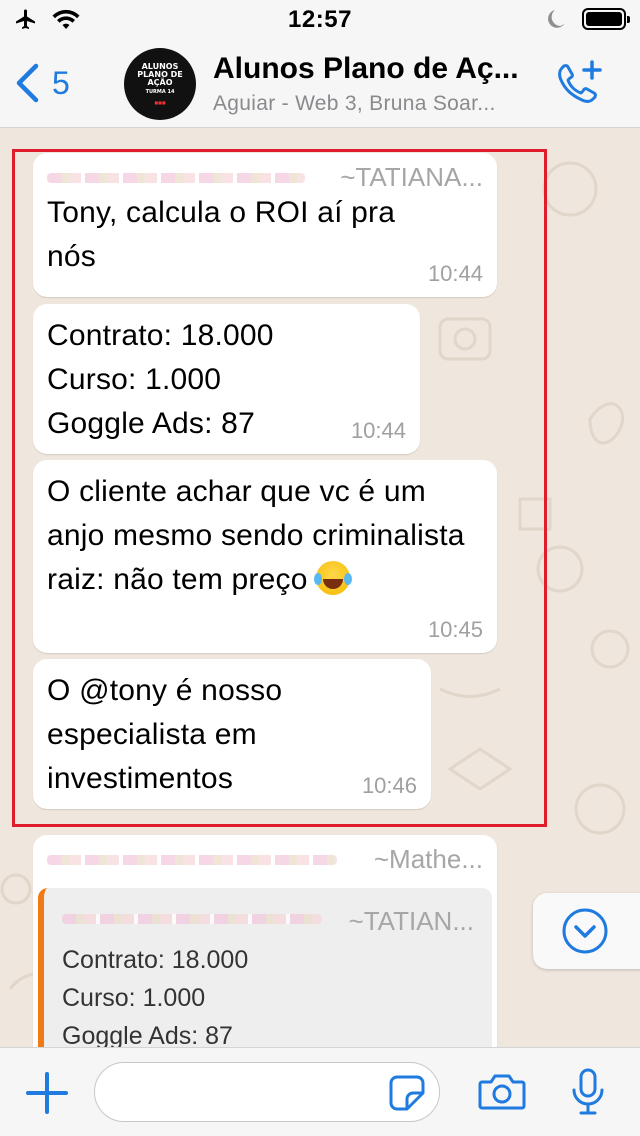  I want to click on back-button: 5, so click(42, 83).